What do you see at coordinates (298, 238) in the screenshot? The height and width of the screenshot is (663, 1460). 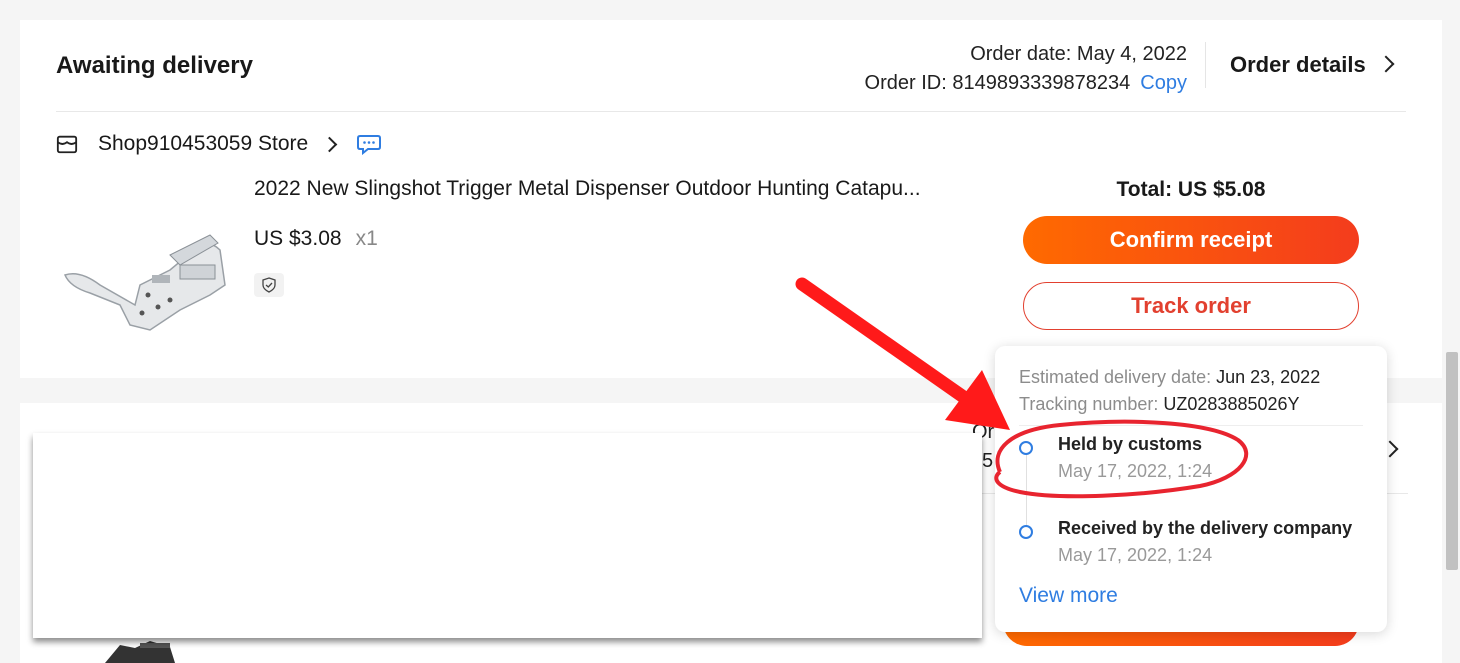 I see `product-price: US $3.08` at bounding box center [298, 238].